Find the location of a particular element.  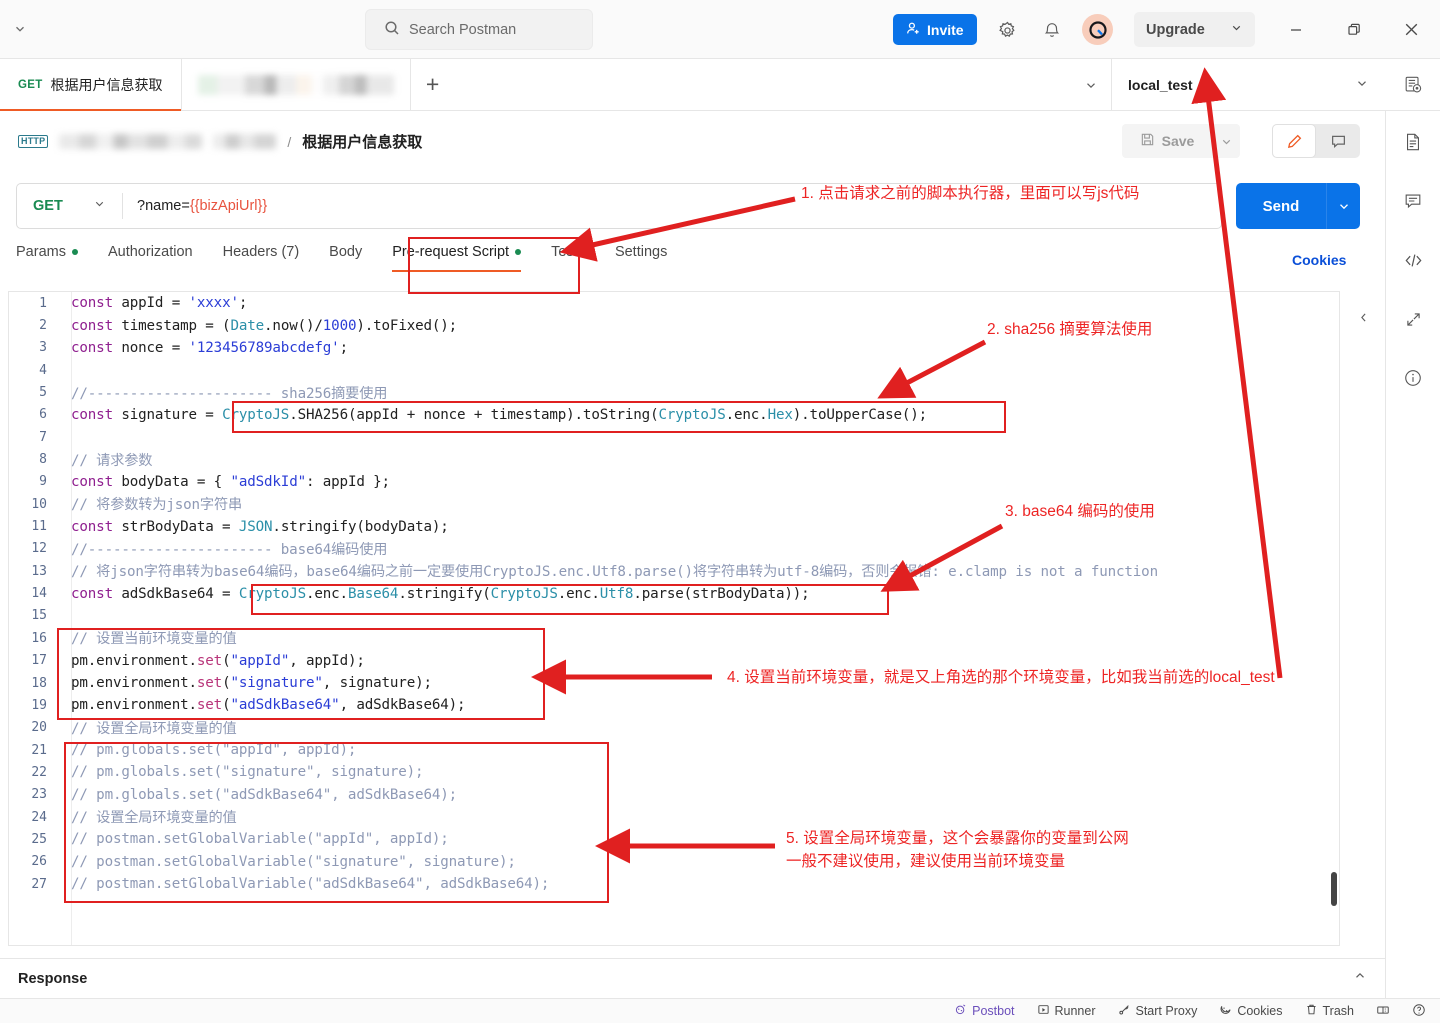

code-line: 15 is located at coordinates (674, 616).